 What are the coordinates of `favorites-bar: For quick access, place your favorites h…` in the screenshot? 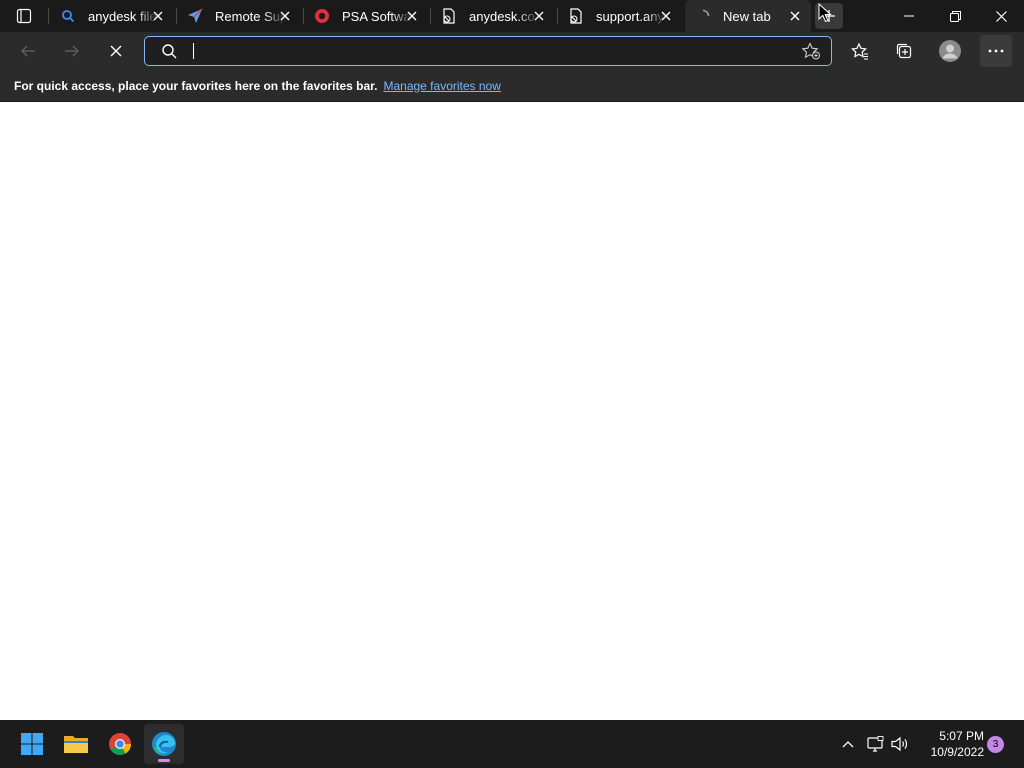 It's located at (512, 86).